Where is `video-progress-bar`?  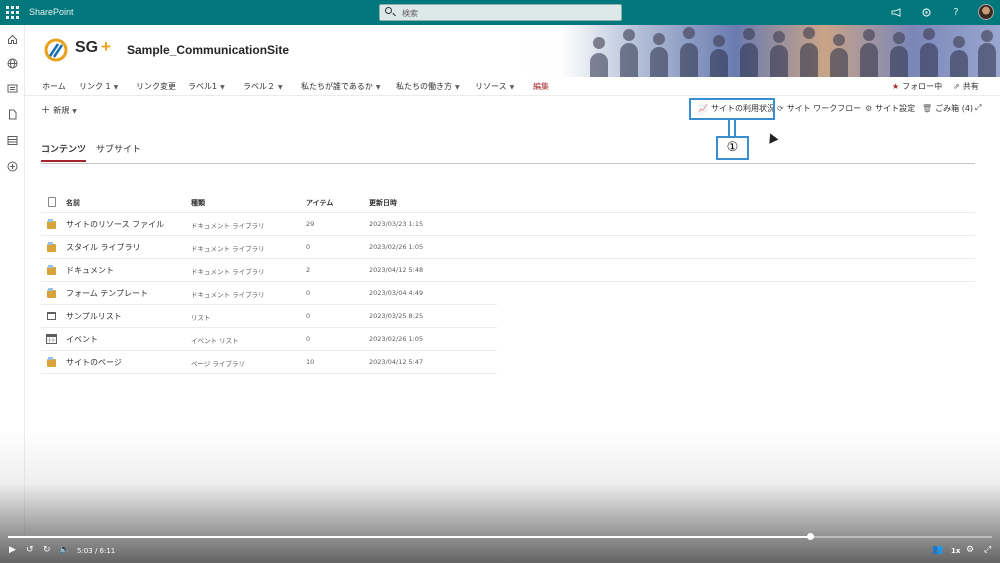
video-progress-bar is located at coordinates (500, 536).